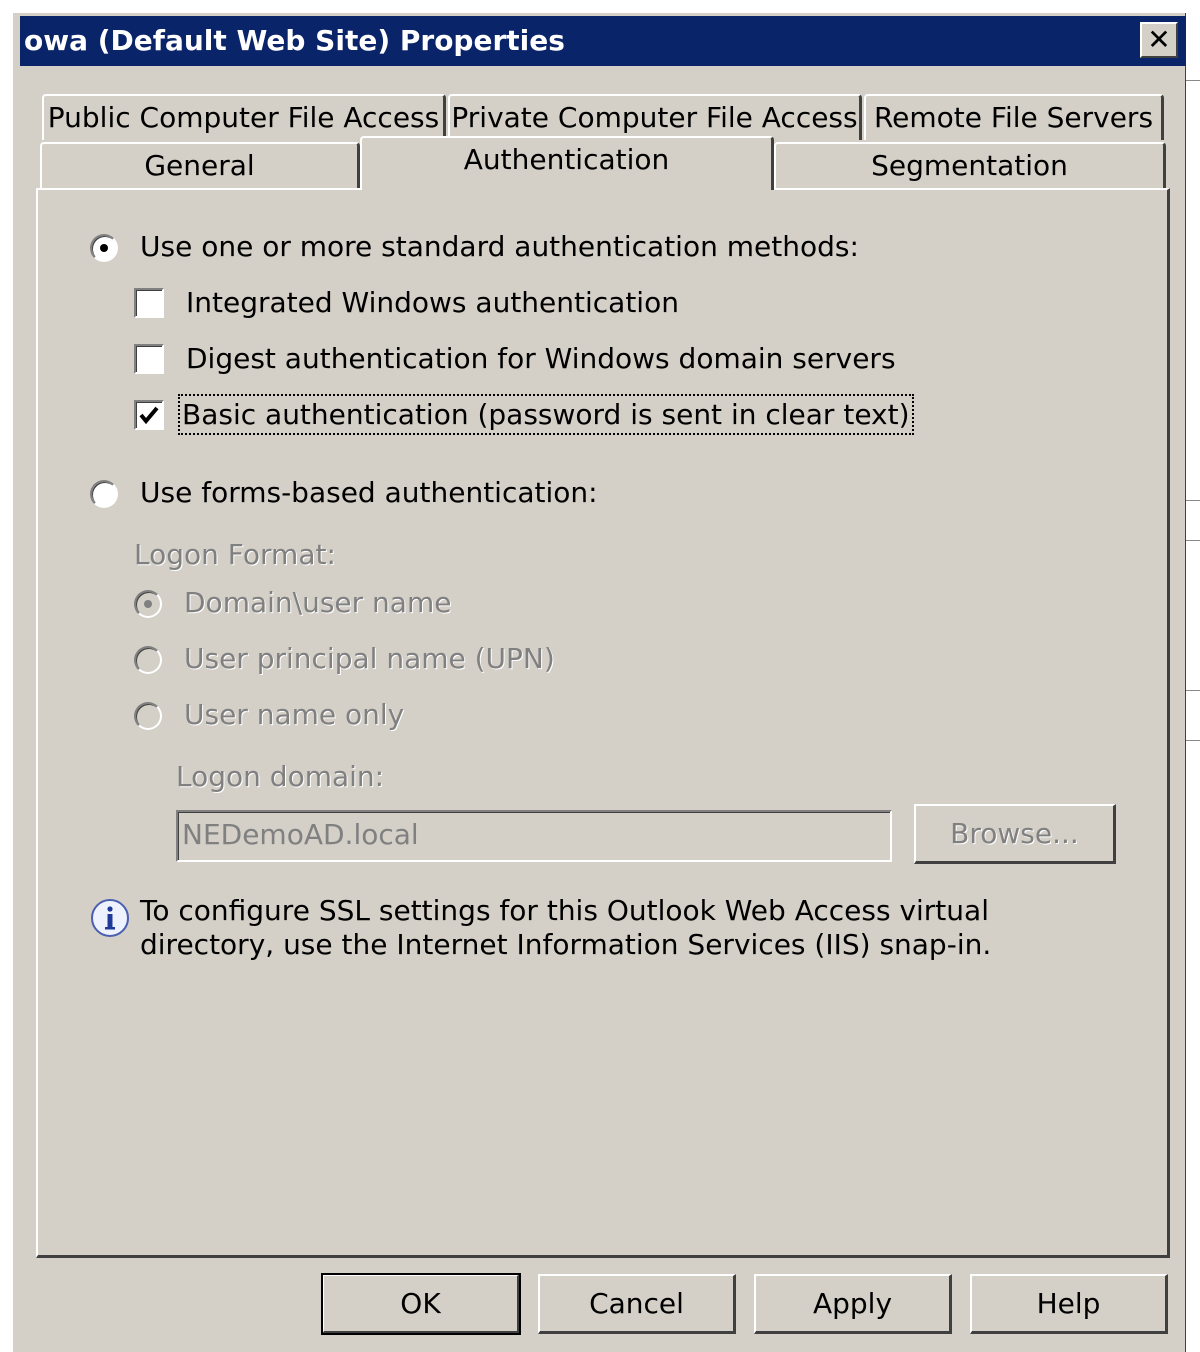  What do you see at coordinates (235, 554) in the screenshot?
I see `logon-format-label: Logon Format:` at bounding box center [235, 554].